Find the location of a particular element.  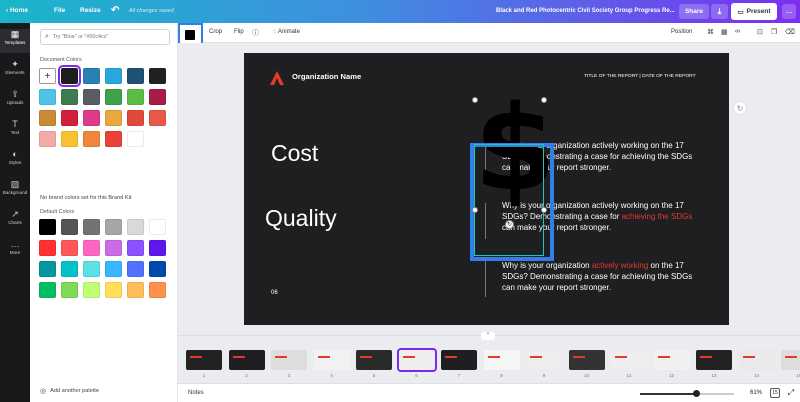

color-search-input is located at coordinates (105, 37).